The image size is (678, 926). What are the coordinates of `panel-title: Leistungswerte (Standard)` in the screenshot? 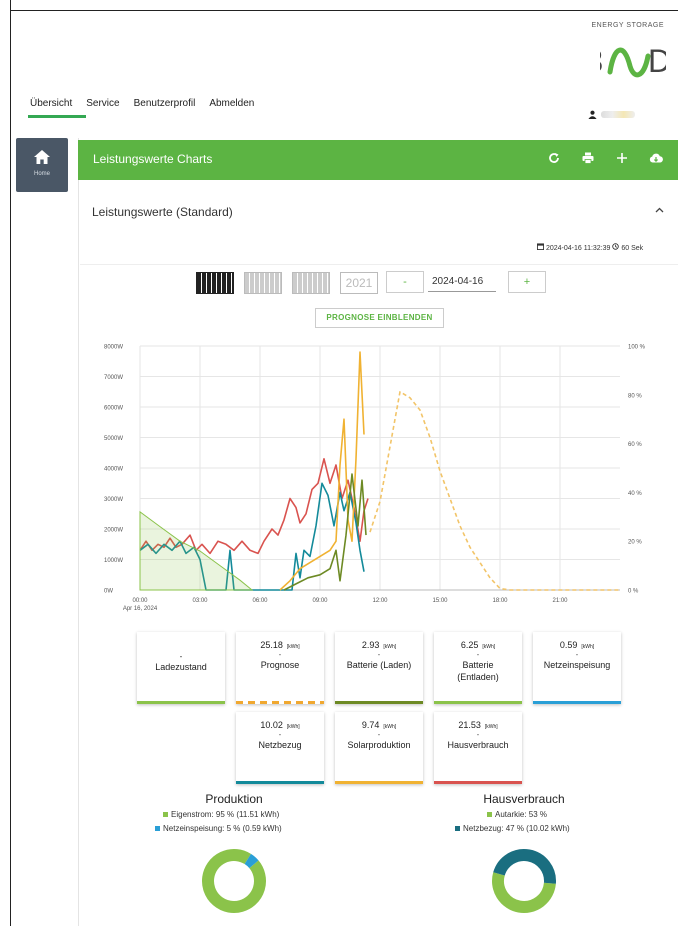 It's located at (162, 212).